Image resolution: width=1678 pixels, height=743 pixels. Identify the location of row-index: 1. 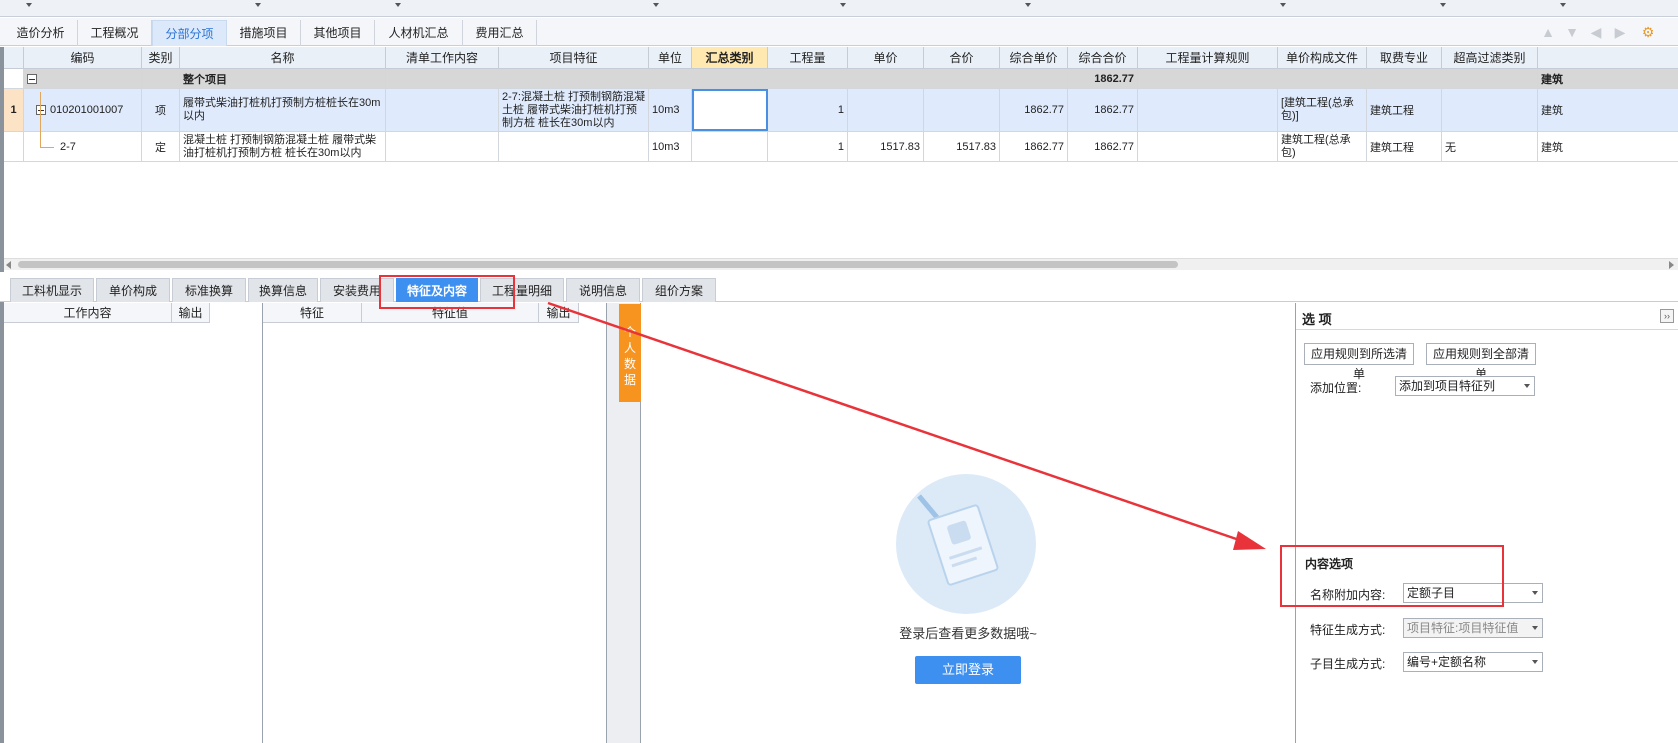
(14, 110).